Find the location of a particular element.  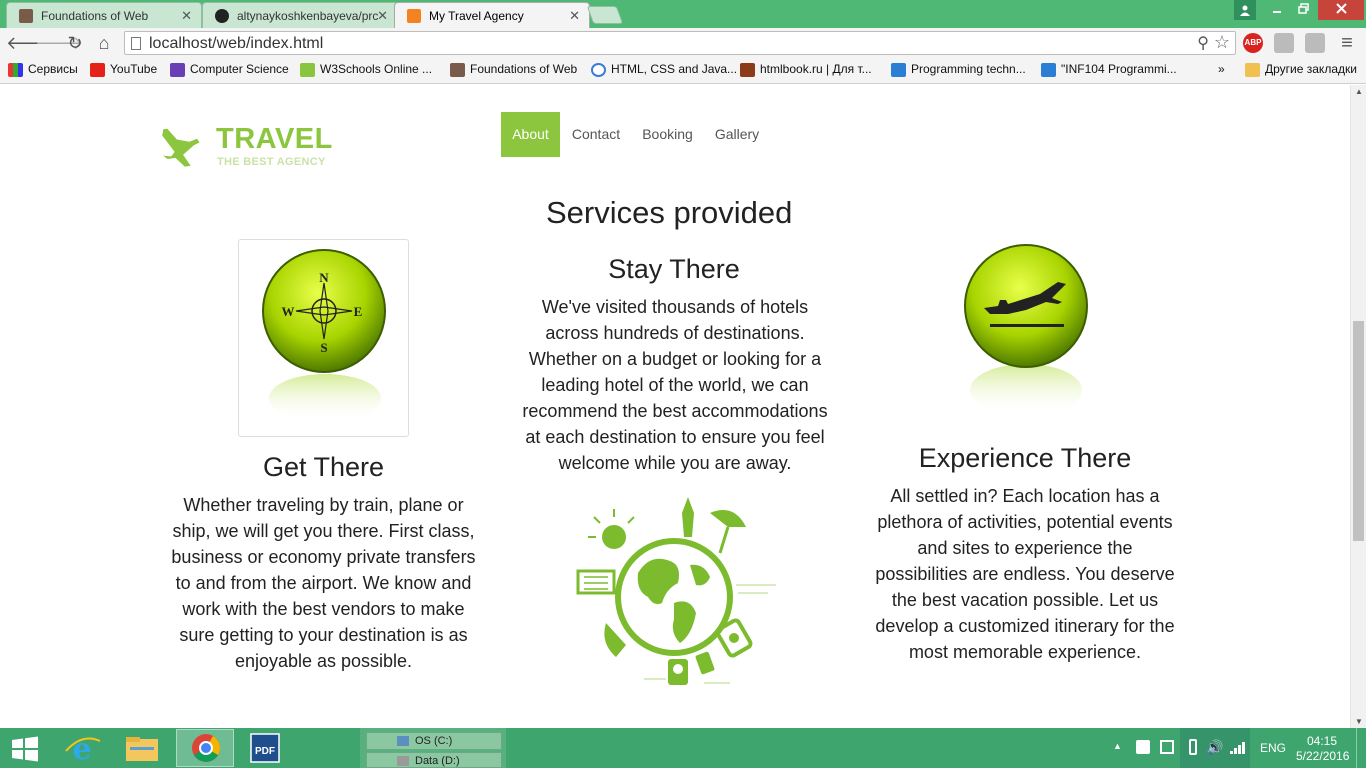

bookmark-youtube: YouTube is located at coordinates (123, 69).